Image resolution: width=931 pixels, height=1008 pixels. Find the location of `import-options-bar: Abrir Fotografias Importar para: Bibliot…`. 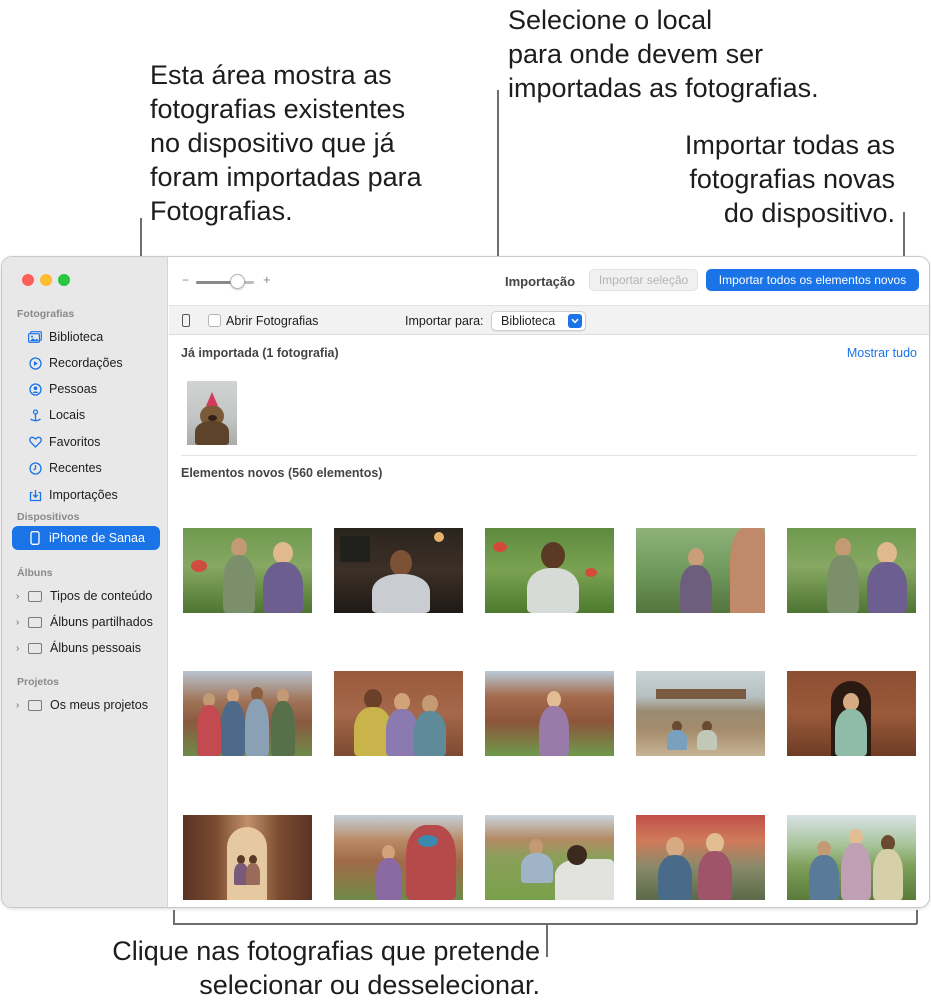

import-options-bar: Abrir Fotografias Importar para: Bibliot… is located at coordinates (549, 320).